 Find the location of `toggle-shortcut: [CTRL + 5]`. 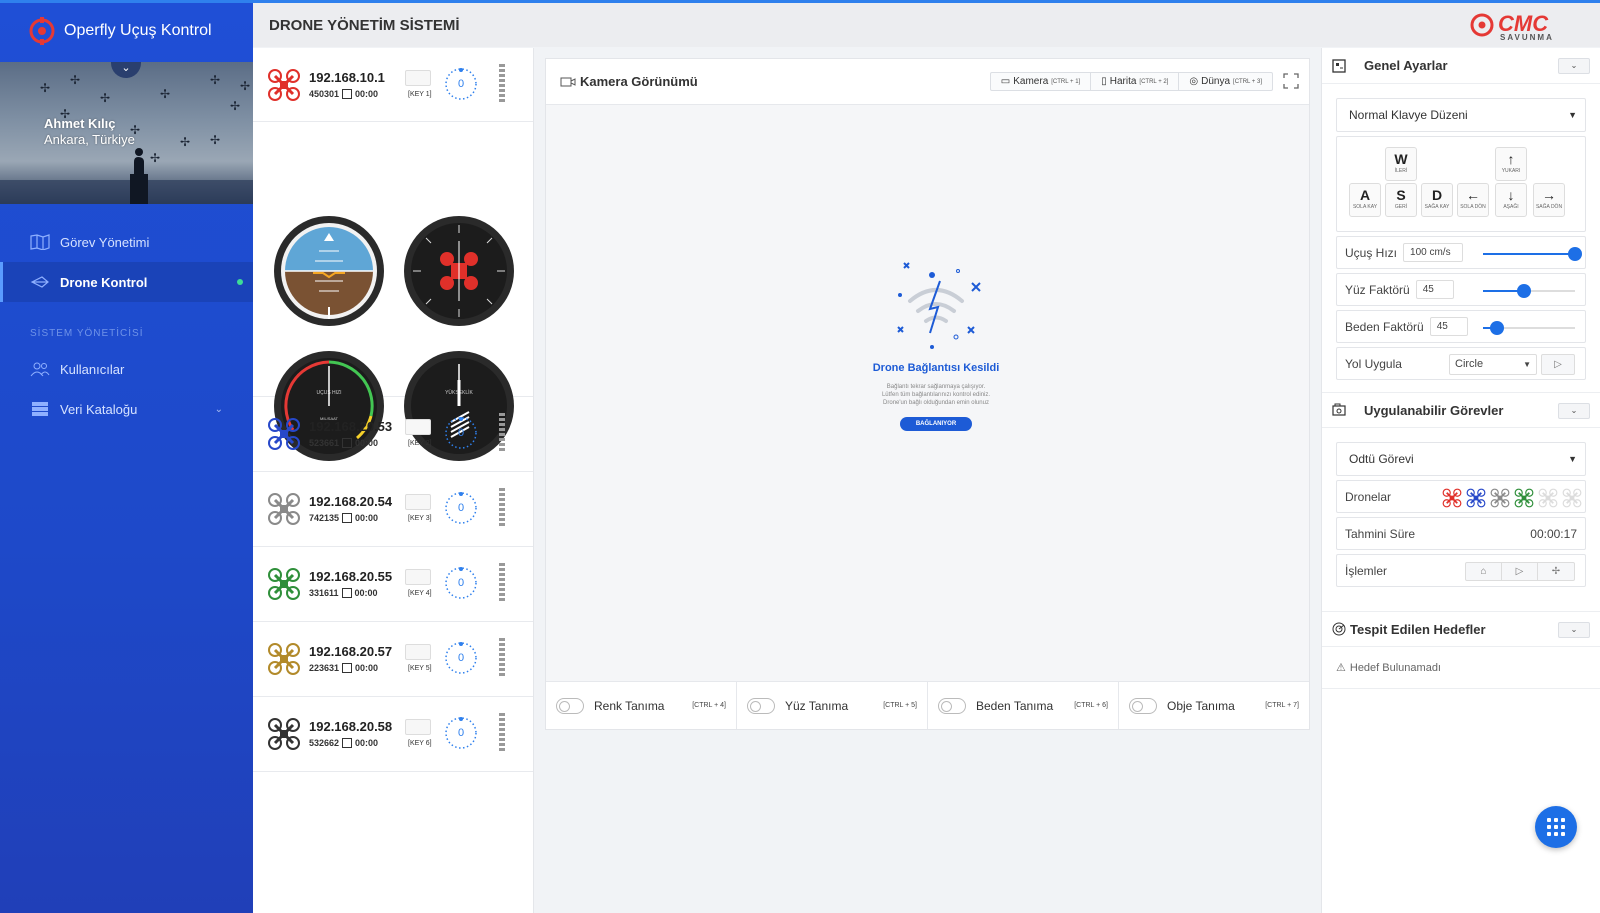

toggle-shortcut: [CTRL + 5] is located at coordinates (900, 705).